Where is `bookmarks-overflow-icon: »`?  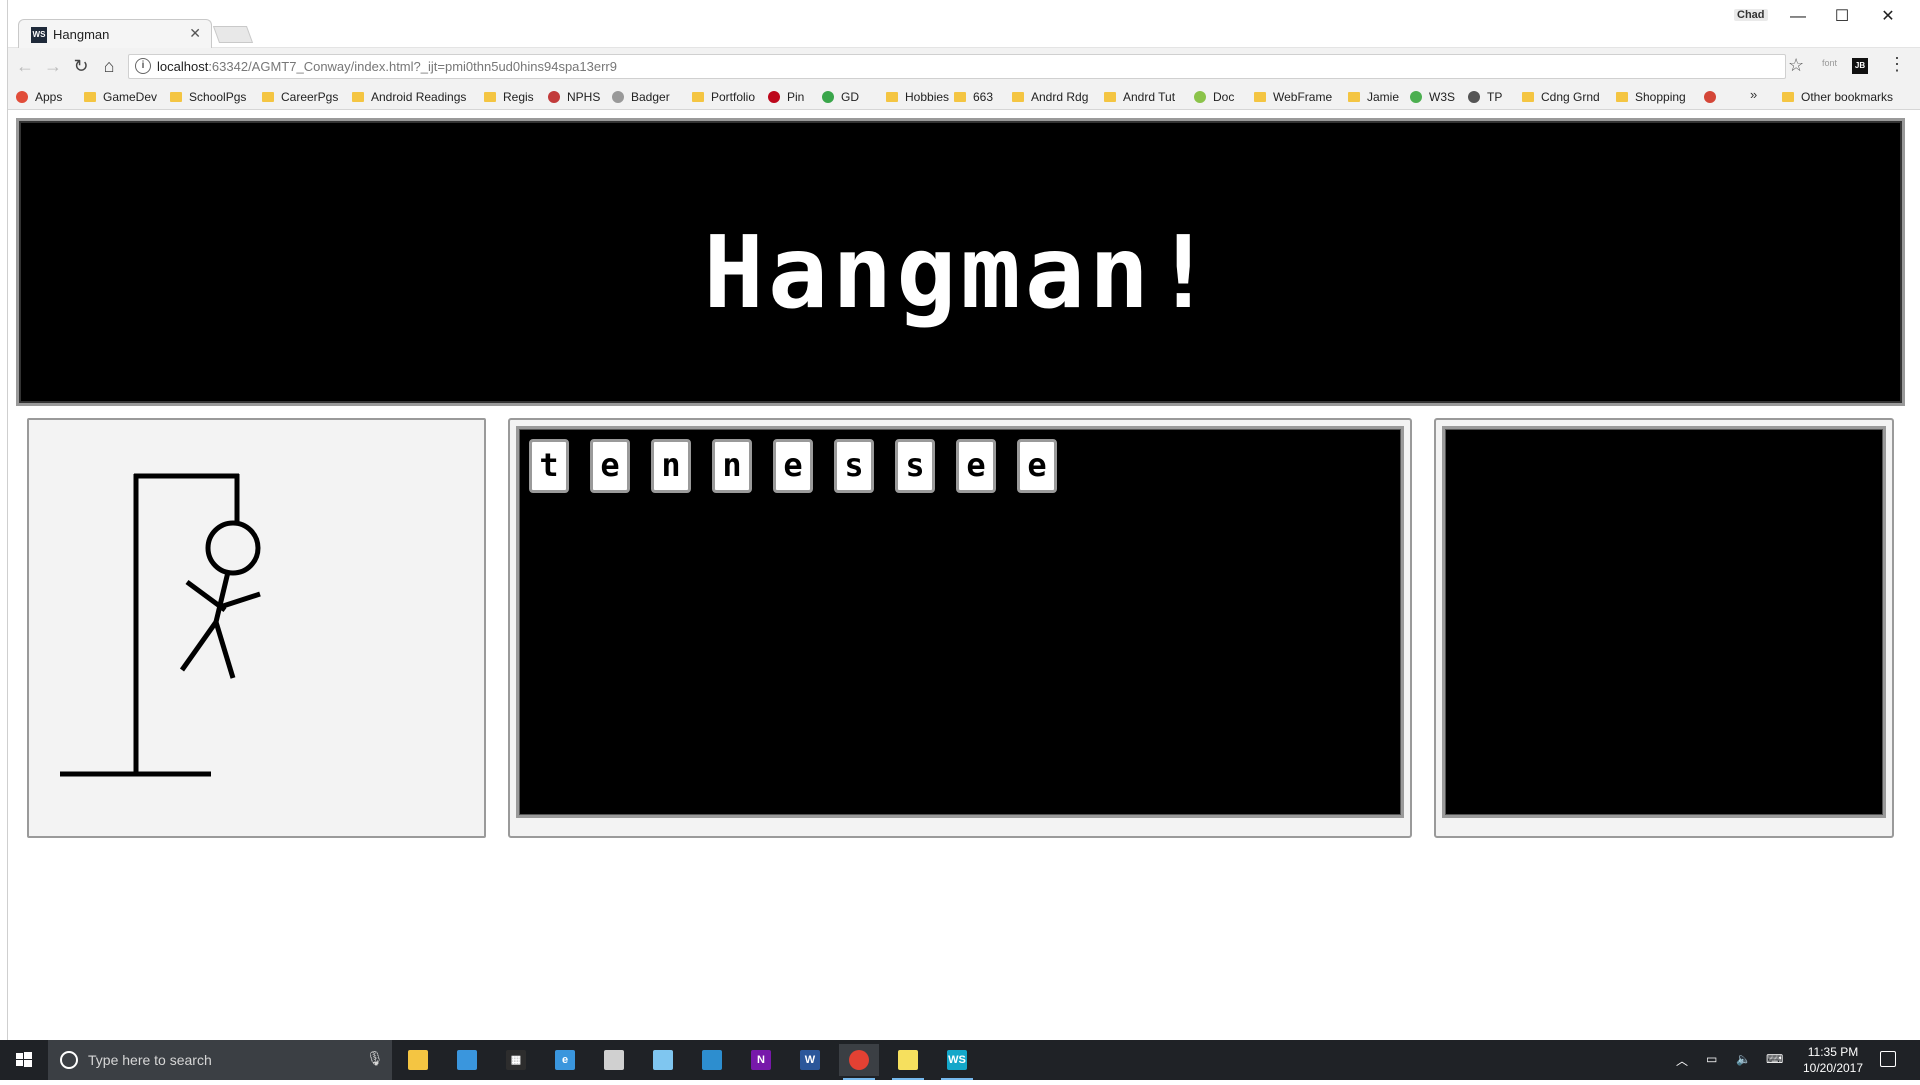
bookmarks-overflow-icon: » is located at coordinates (1753, 94).